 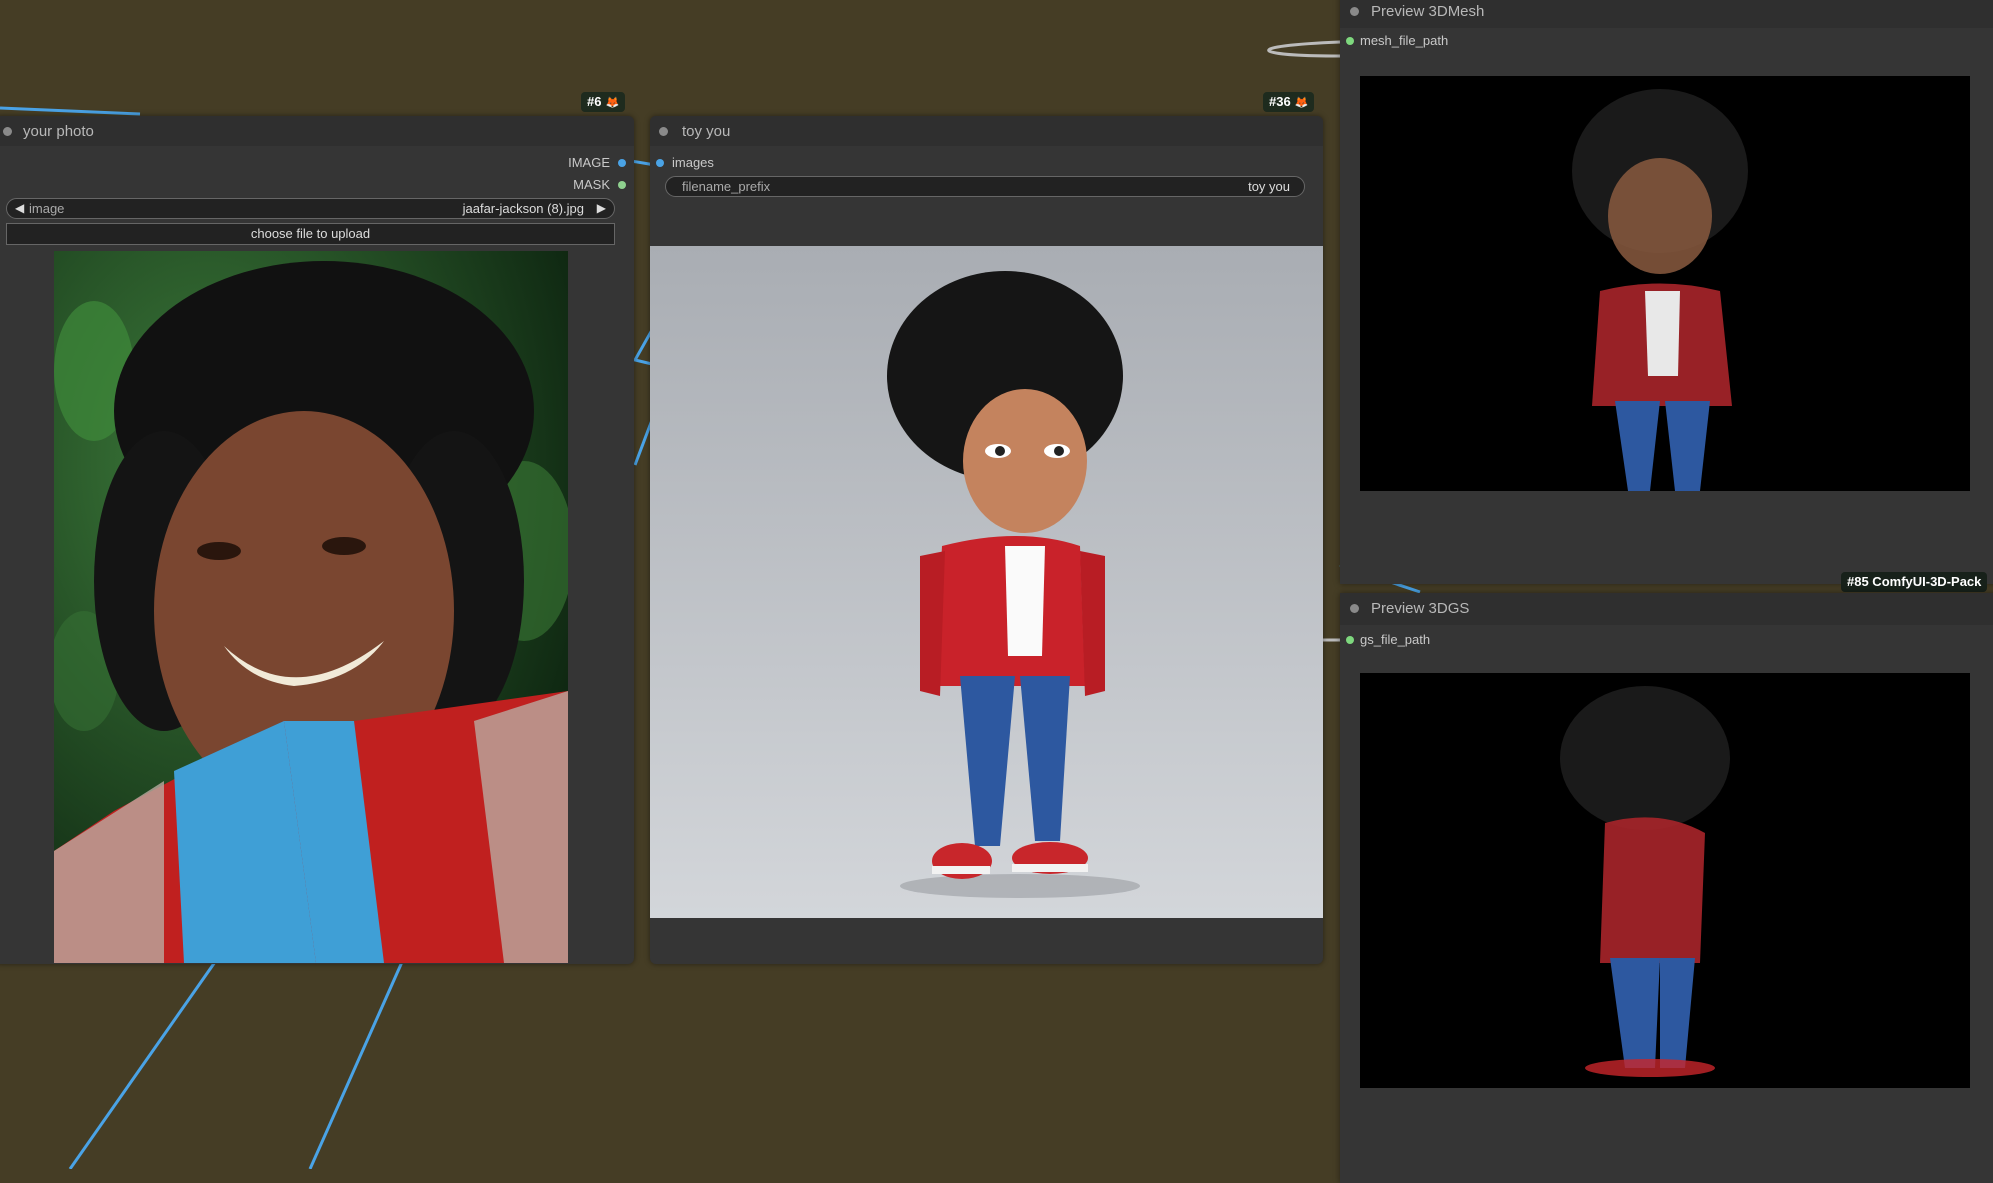 I want to click on node-title: Preview 3DGS, so click(x=1420, y=608).